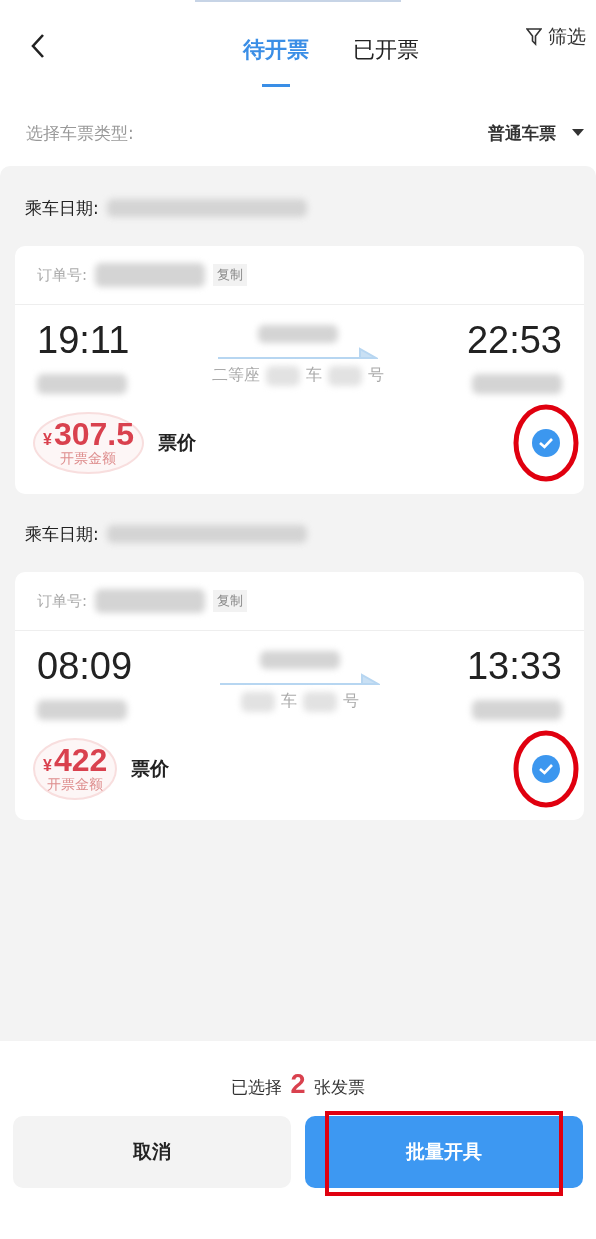  Describe the element at coordinates (152, 1152) in the screenshot. I see `action-button: 取消` at that location.